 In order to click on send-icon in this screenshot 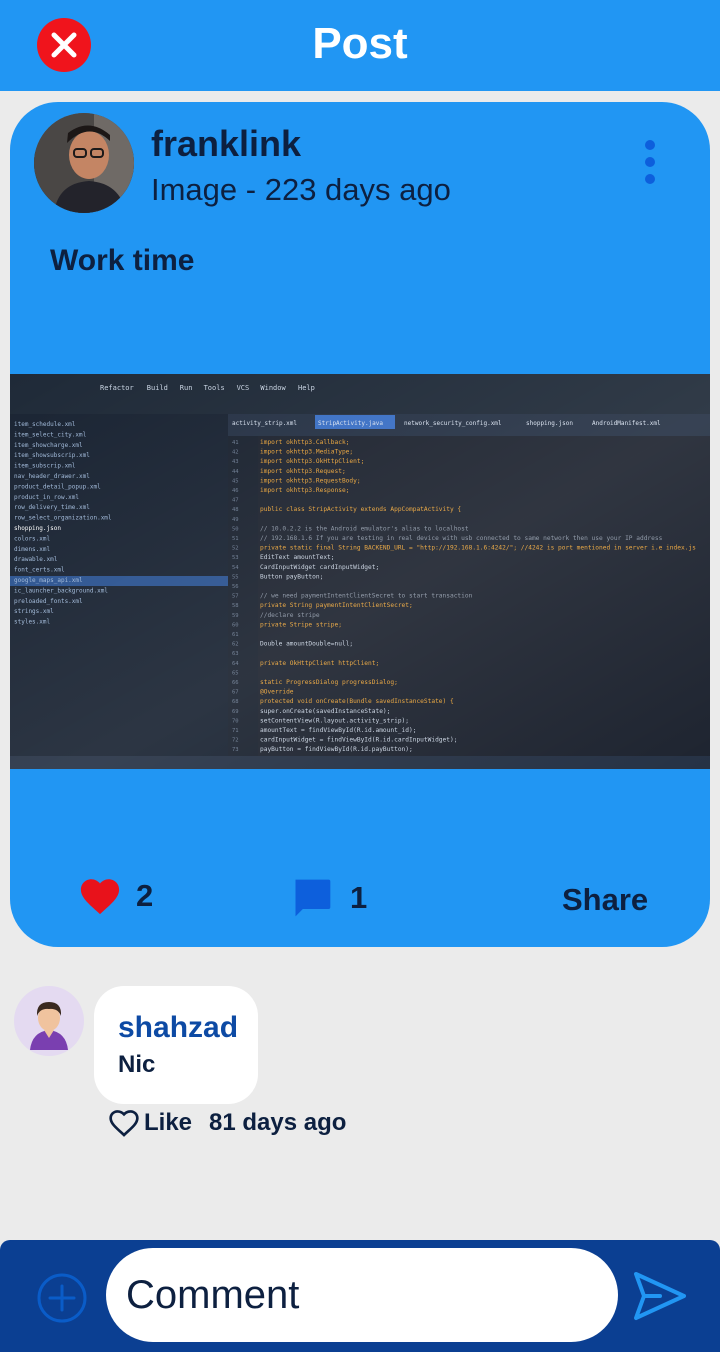, I will do `click(660, 1296)`.